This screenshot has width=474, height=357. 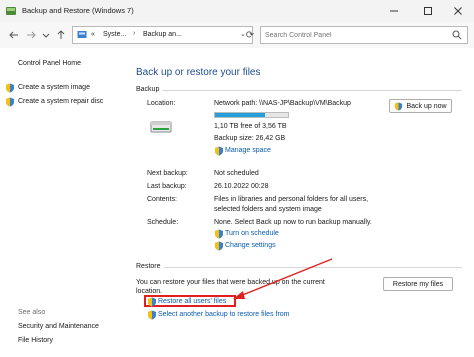 I want to click on navigation-bar: « Syste... › Backup an... ⌄ ⟳, so click(x=237, y=35).